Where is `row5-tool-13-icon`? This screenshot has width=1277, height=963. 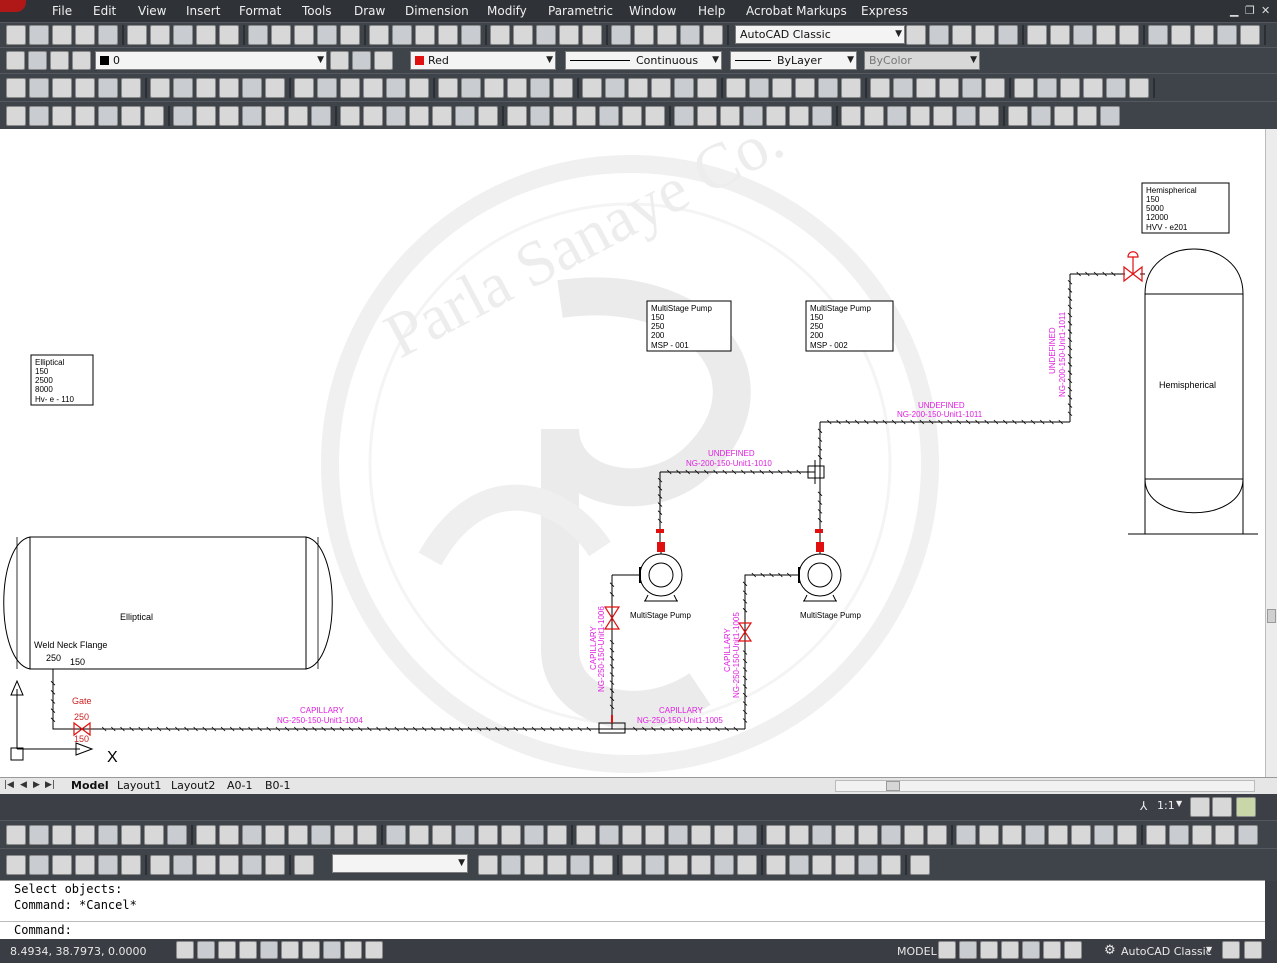
row5-tool-13-icon is located at coordinates (321, 835).